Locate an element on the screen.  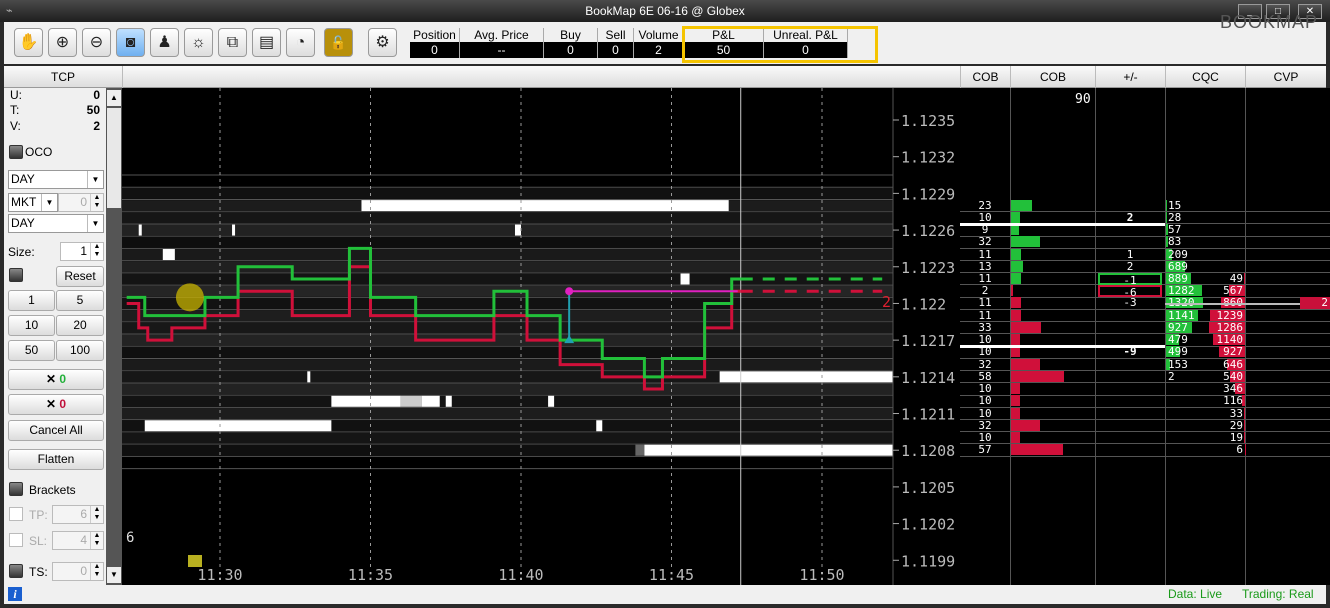
flatten-button: Flatten is located at coordinates (56, 459).